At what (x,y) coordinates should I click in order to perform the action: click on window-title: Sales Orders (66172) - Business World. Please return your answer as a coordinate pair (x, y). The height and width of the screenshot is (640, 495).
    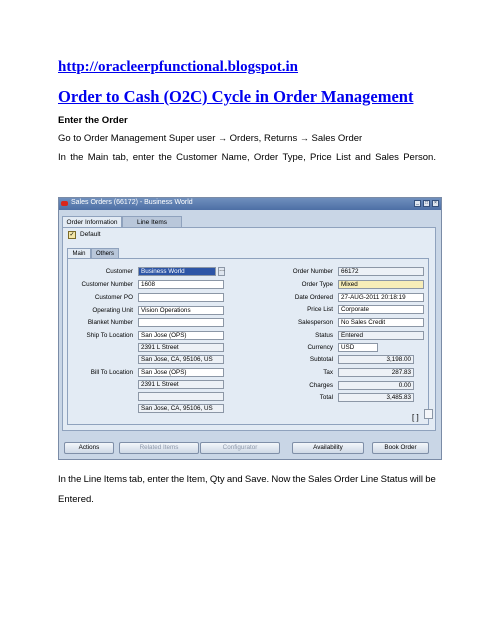
    Looking at the image, I should click on (132, 202).